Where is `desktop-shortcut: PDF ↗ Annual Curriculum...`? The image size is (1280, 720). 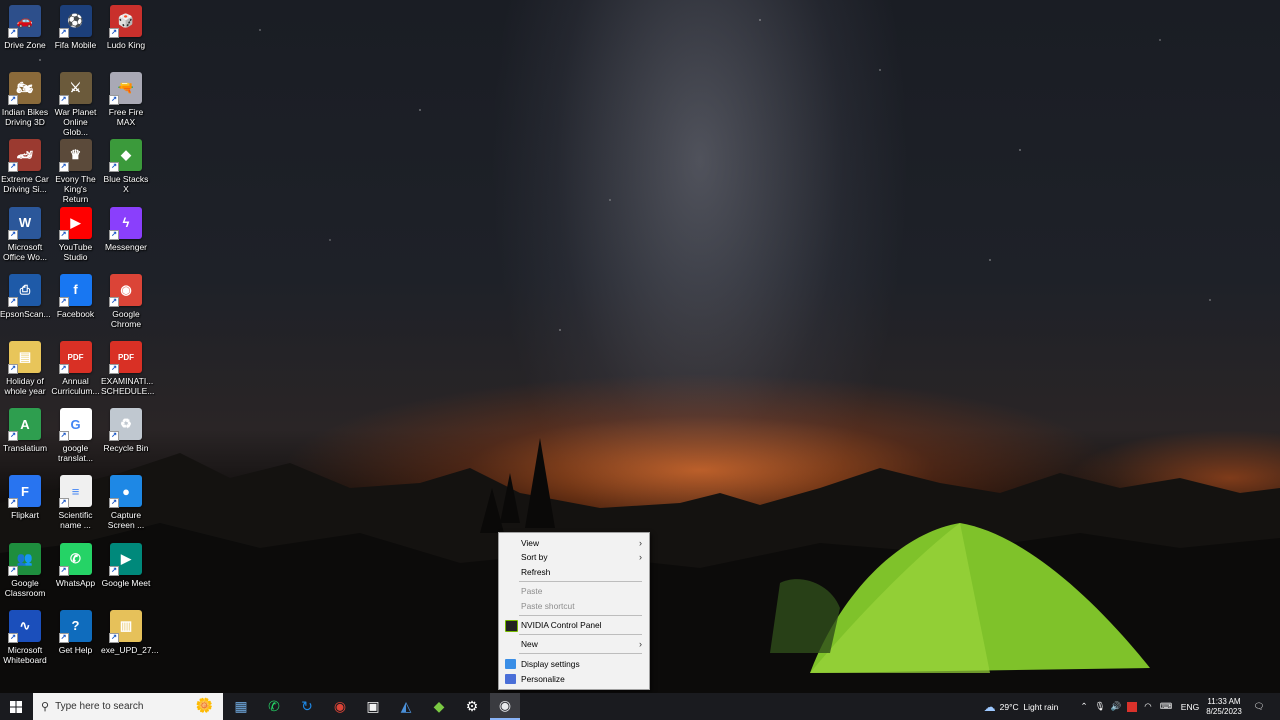 desktop-shortcut: PDF ↗ Annual Curriculum... is located at coordinates (76, 368).